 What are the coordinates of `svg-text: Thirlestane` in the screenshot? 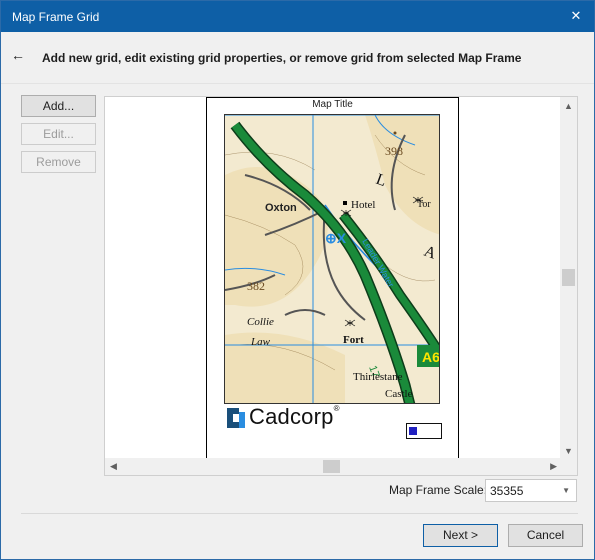 It's located at (378, 377).